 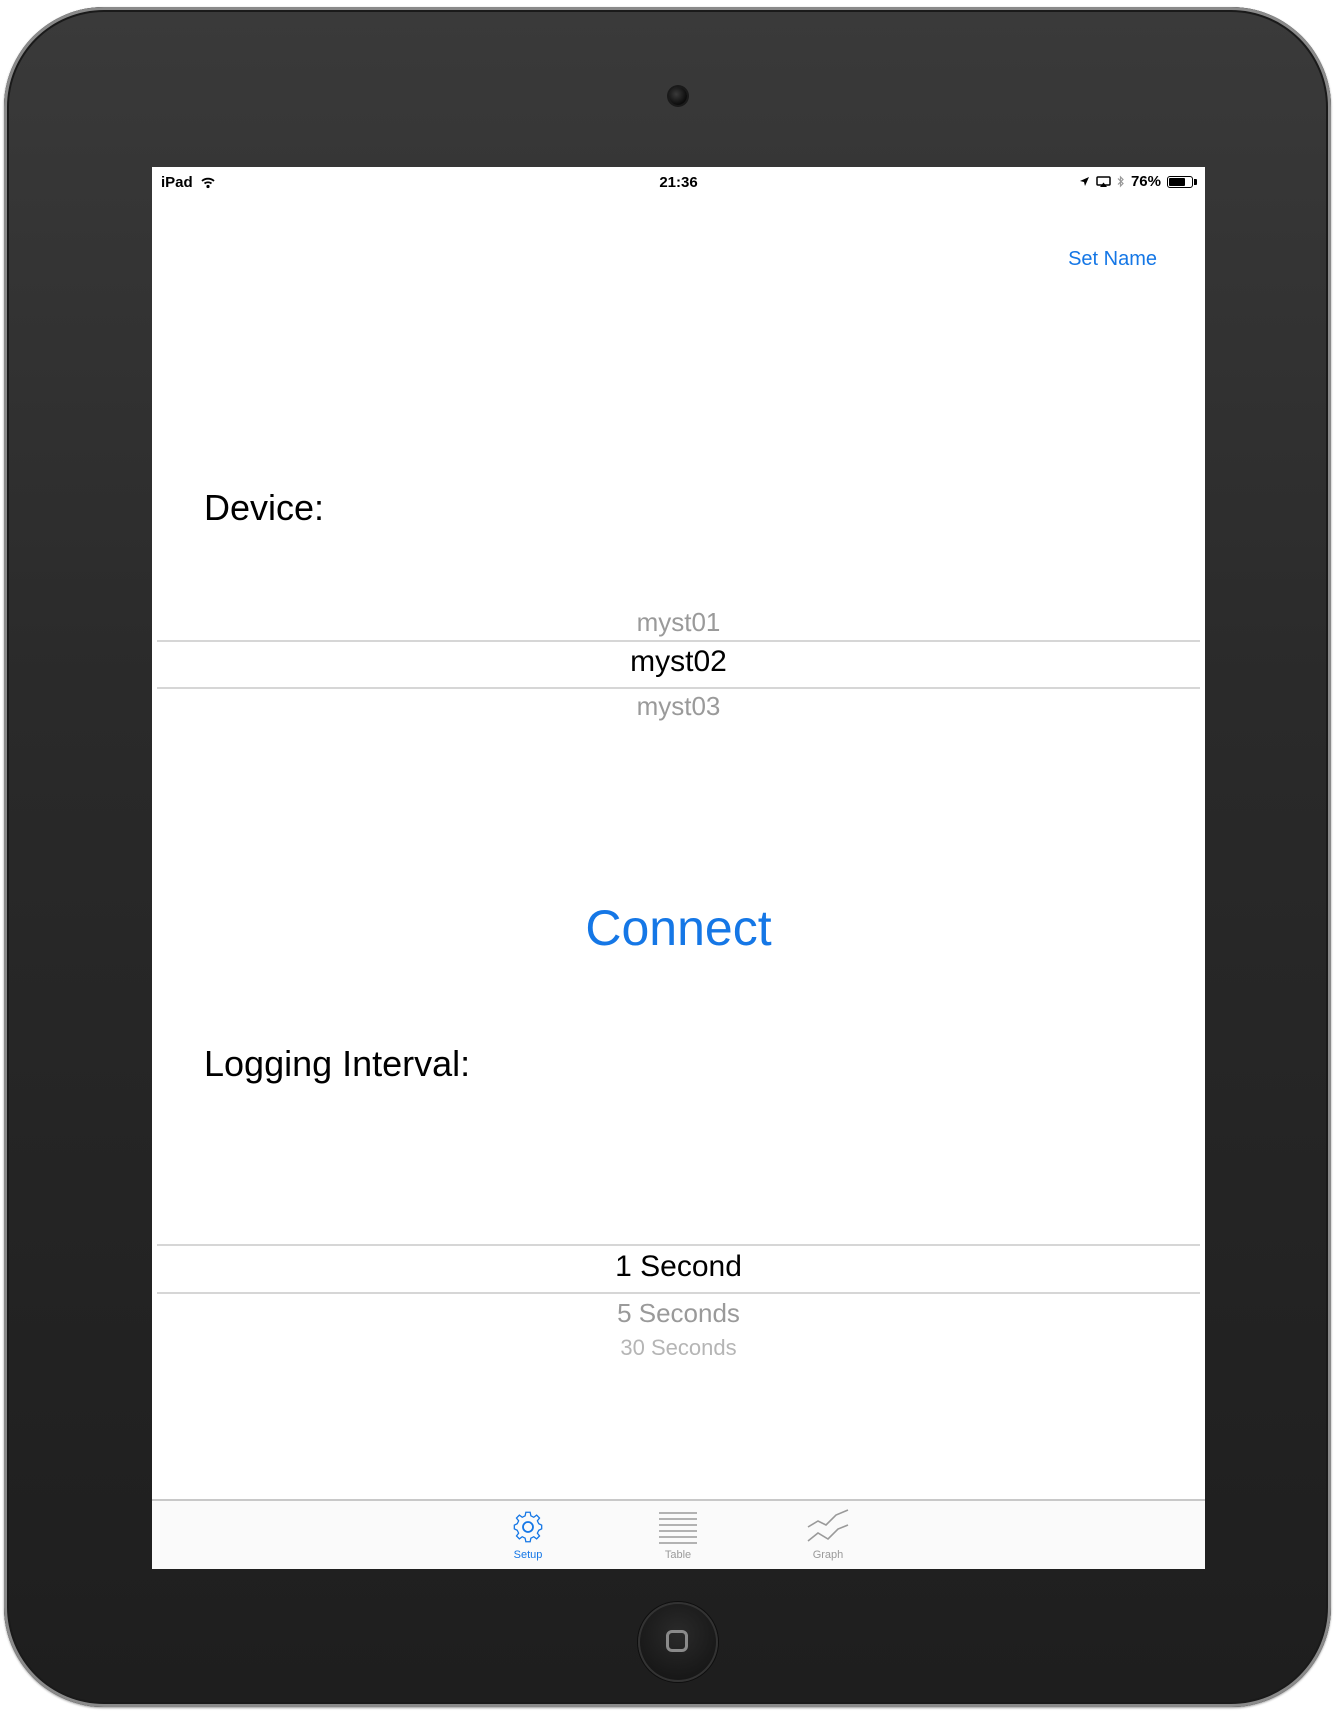 What do you see at coordinates (678, 1348) in the screenshot?
I see `interval-option: 30 Seconds` at bounding box center [678, 1348].